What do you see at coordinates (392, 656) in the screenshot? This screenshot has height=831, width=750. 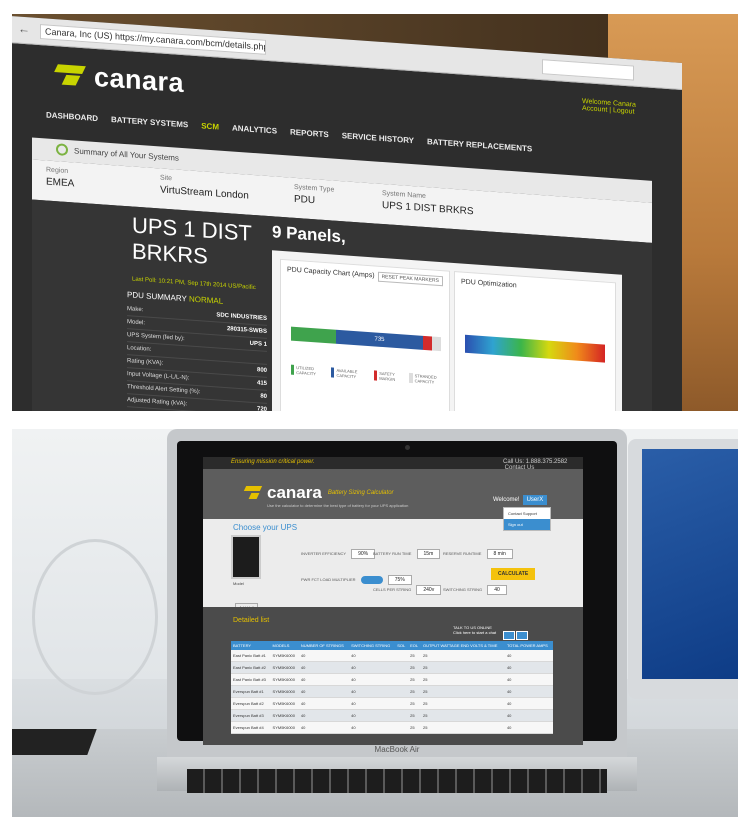 I see `table-row: East Panic Batt #1 SYM5K6000 40 40 25 25 40` at bounding box center [392, 656].